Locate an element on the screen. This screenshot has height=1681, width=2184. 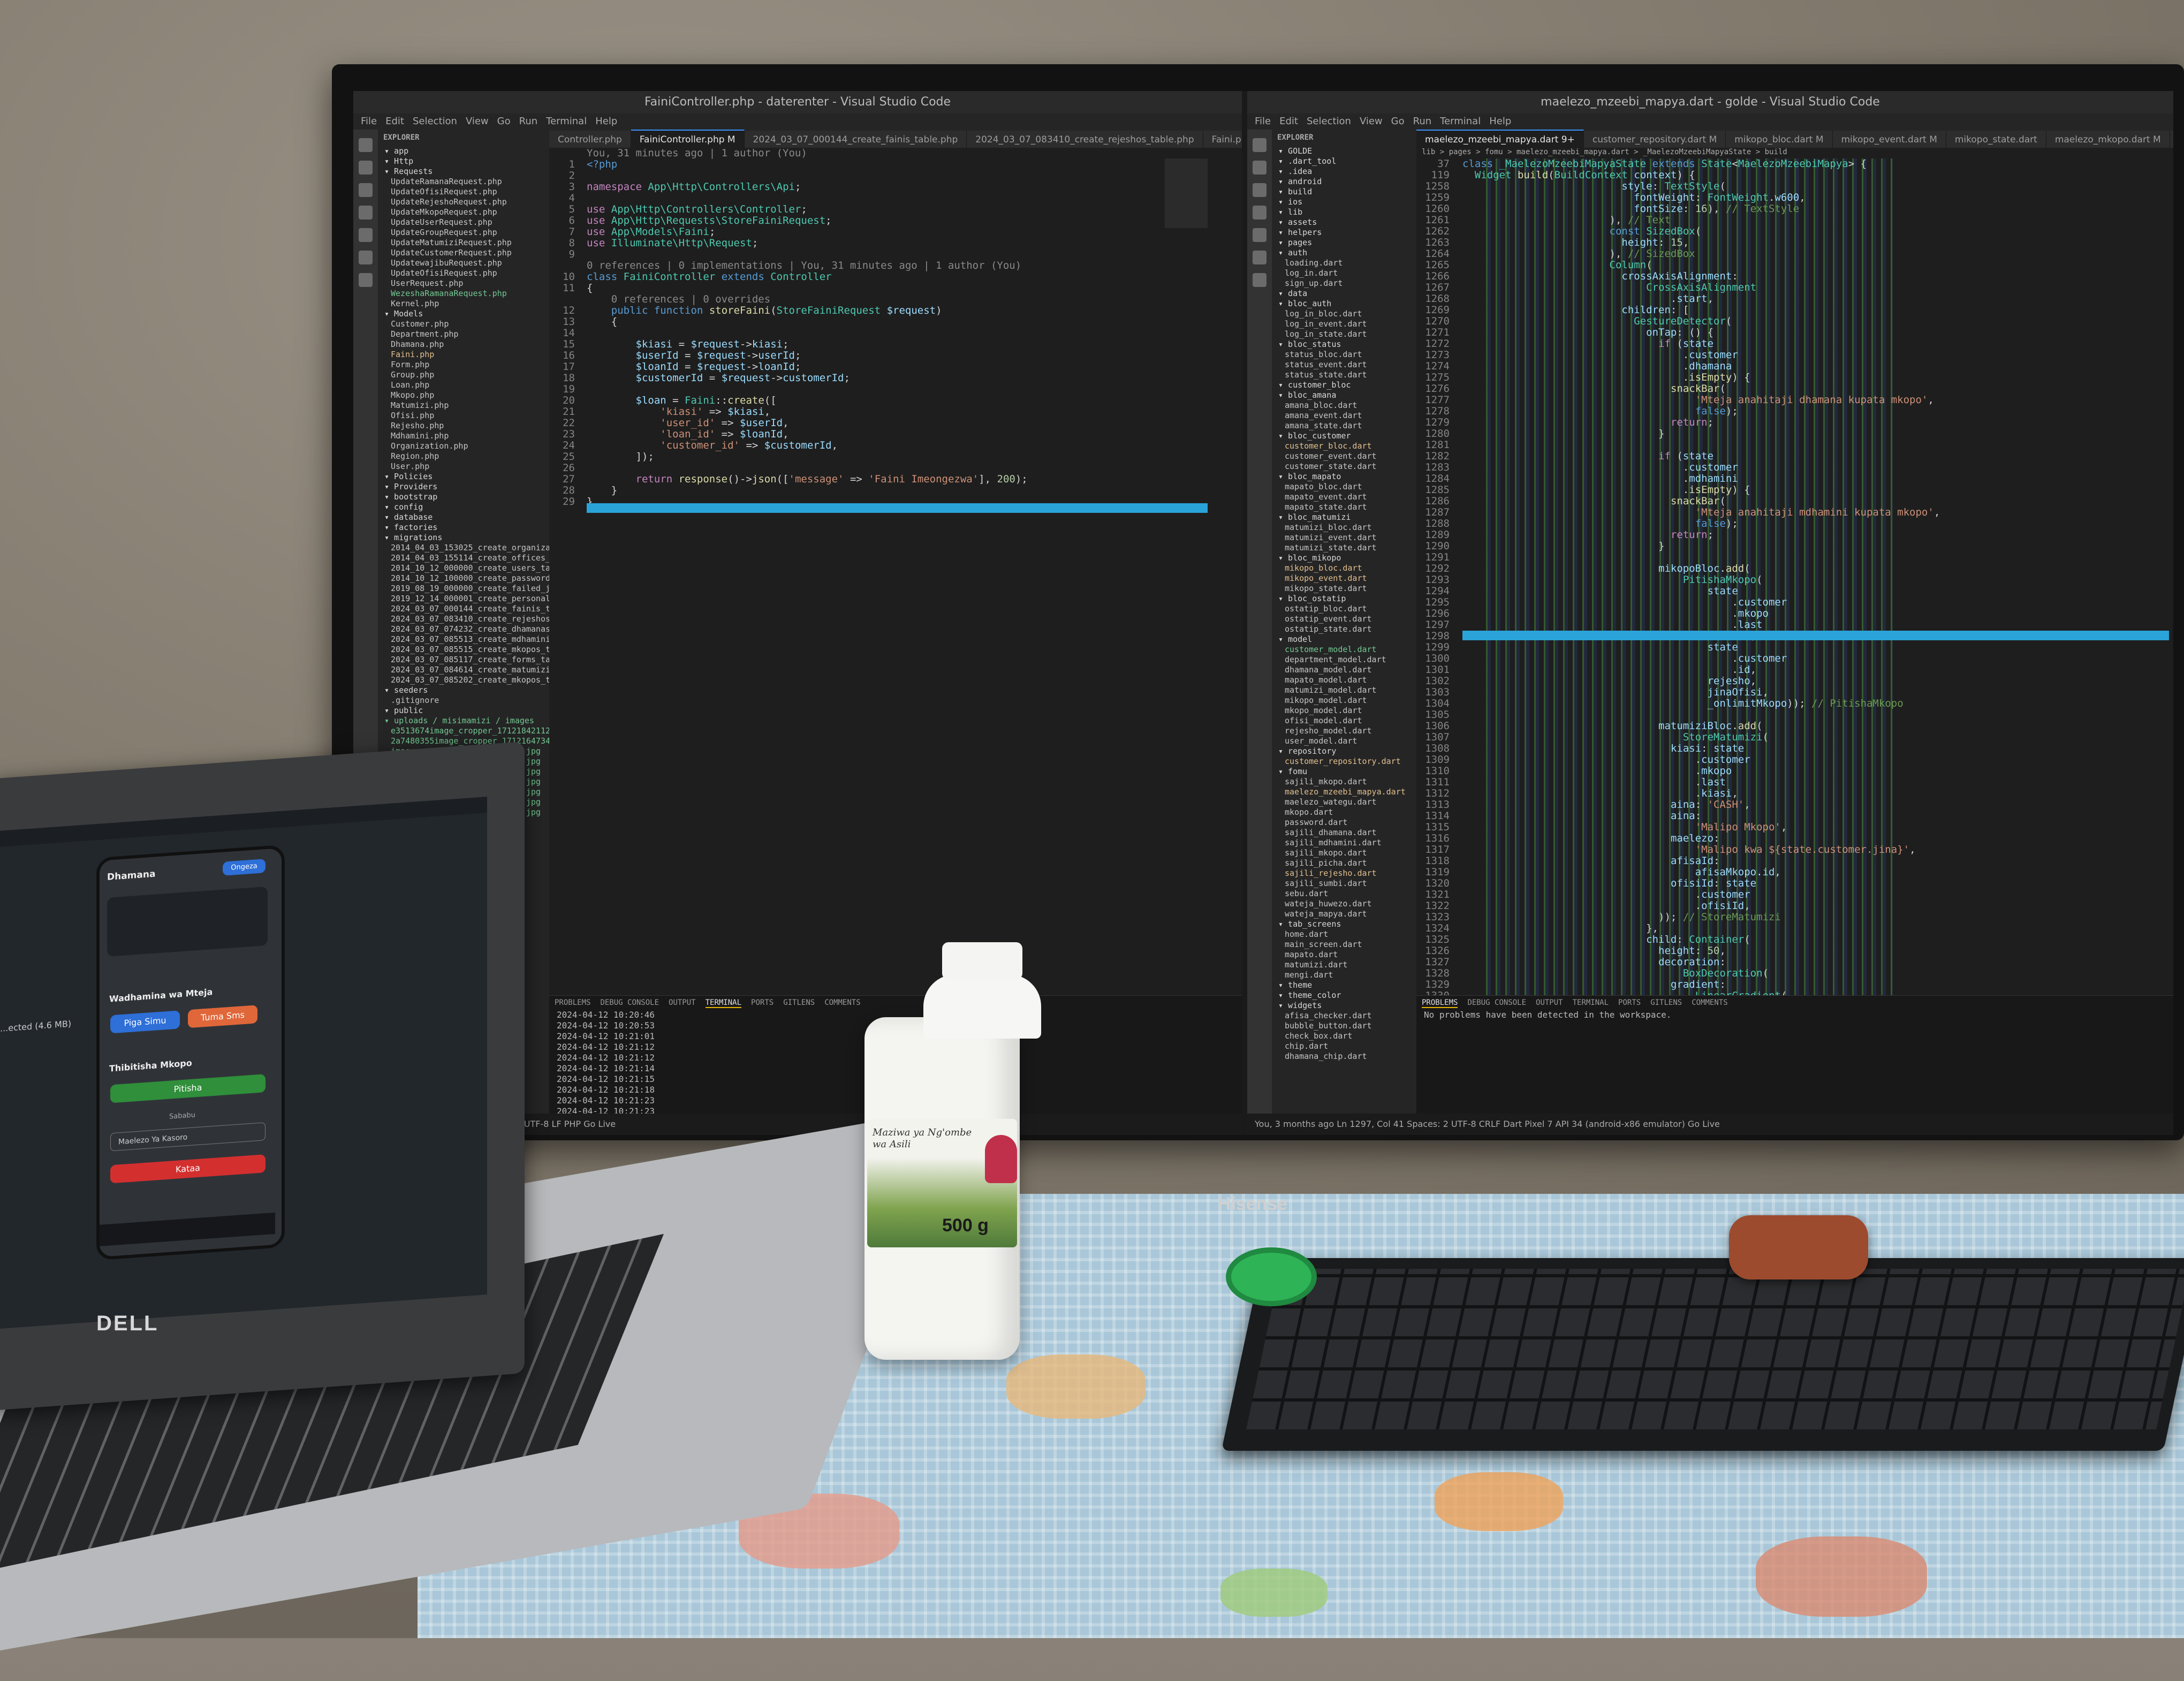
tree-file: matumizi_event.dart is located at coordinates (1344, 538).